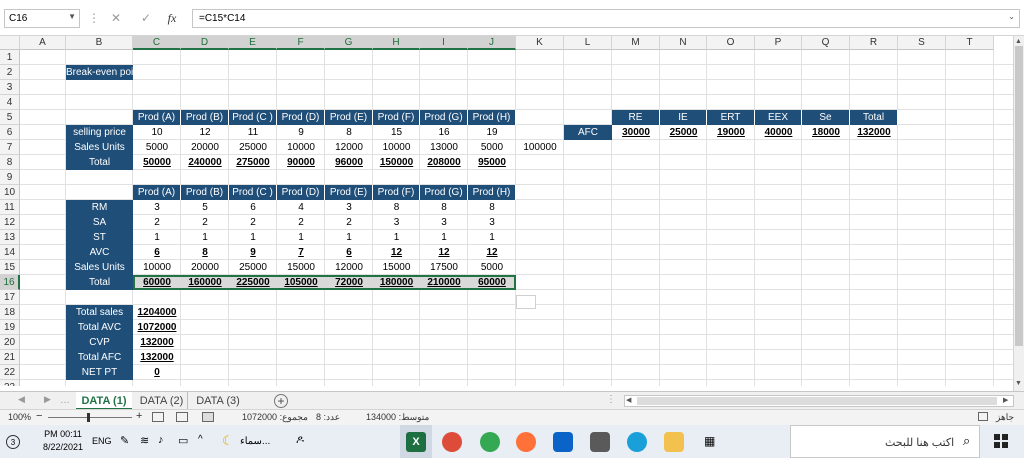 This screenshot has width=1024, height=458. I want to click on selling-price-value: 9, so click(301, 132).